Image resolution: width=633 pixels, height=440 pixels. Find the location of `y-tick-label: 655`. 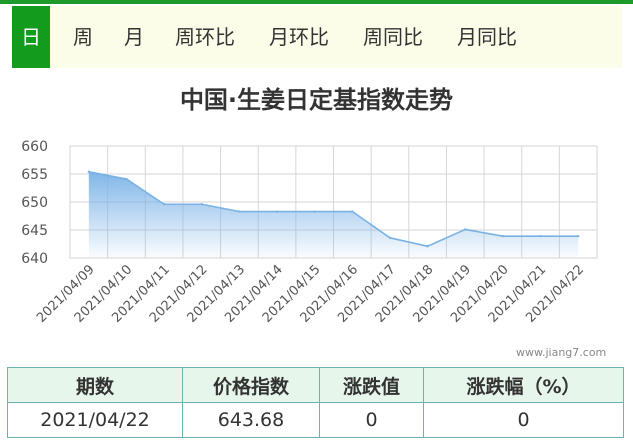

y-tick-label: 655 is located at coordinates (34, 175).